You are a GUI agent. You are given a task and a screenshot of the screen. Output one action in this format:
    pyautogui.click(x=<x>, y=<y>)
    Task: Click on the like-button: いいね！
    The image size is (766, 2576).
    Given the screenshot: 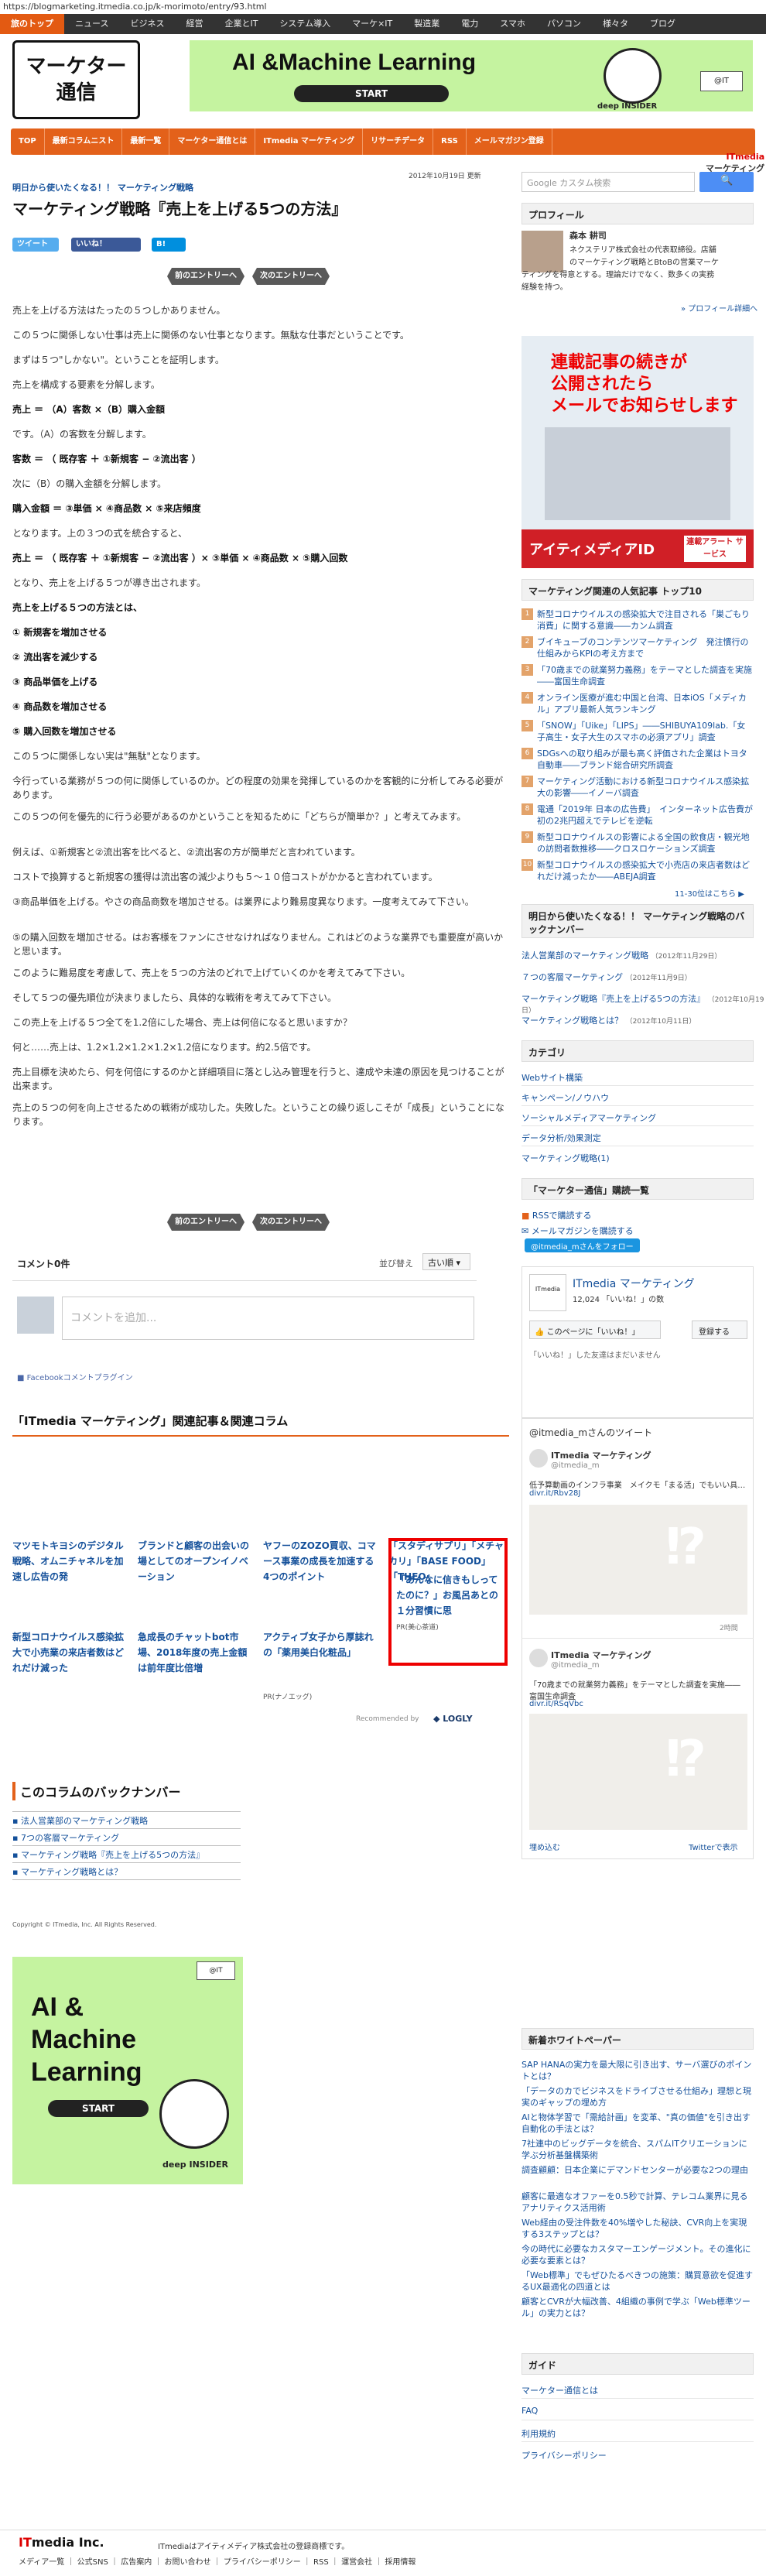 What is the action you would take?
    pyautogui.click(x=106, y=245)
    